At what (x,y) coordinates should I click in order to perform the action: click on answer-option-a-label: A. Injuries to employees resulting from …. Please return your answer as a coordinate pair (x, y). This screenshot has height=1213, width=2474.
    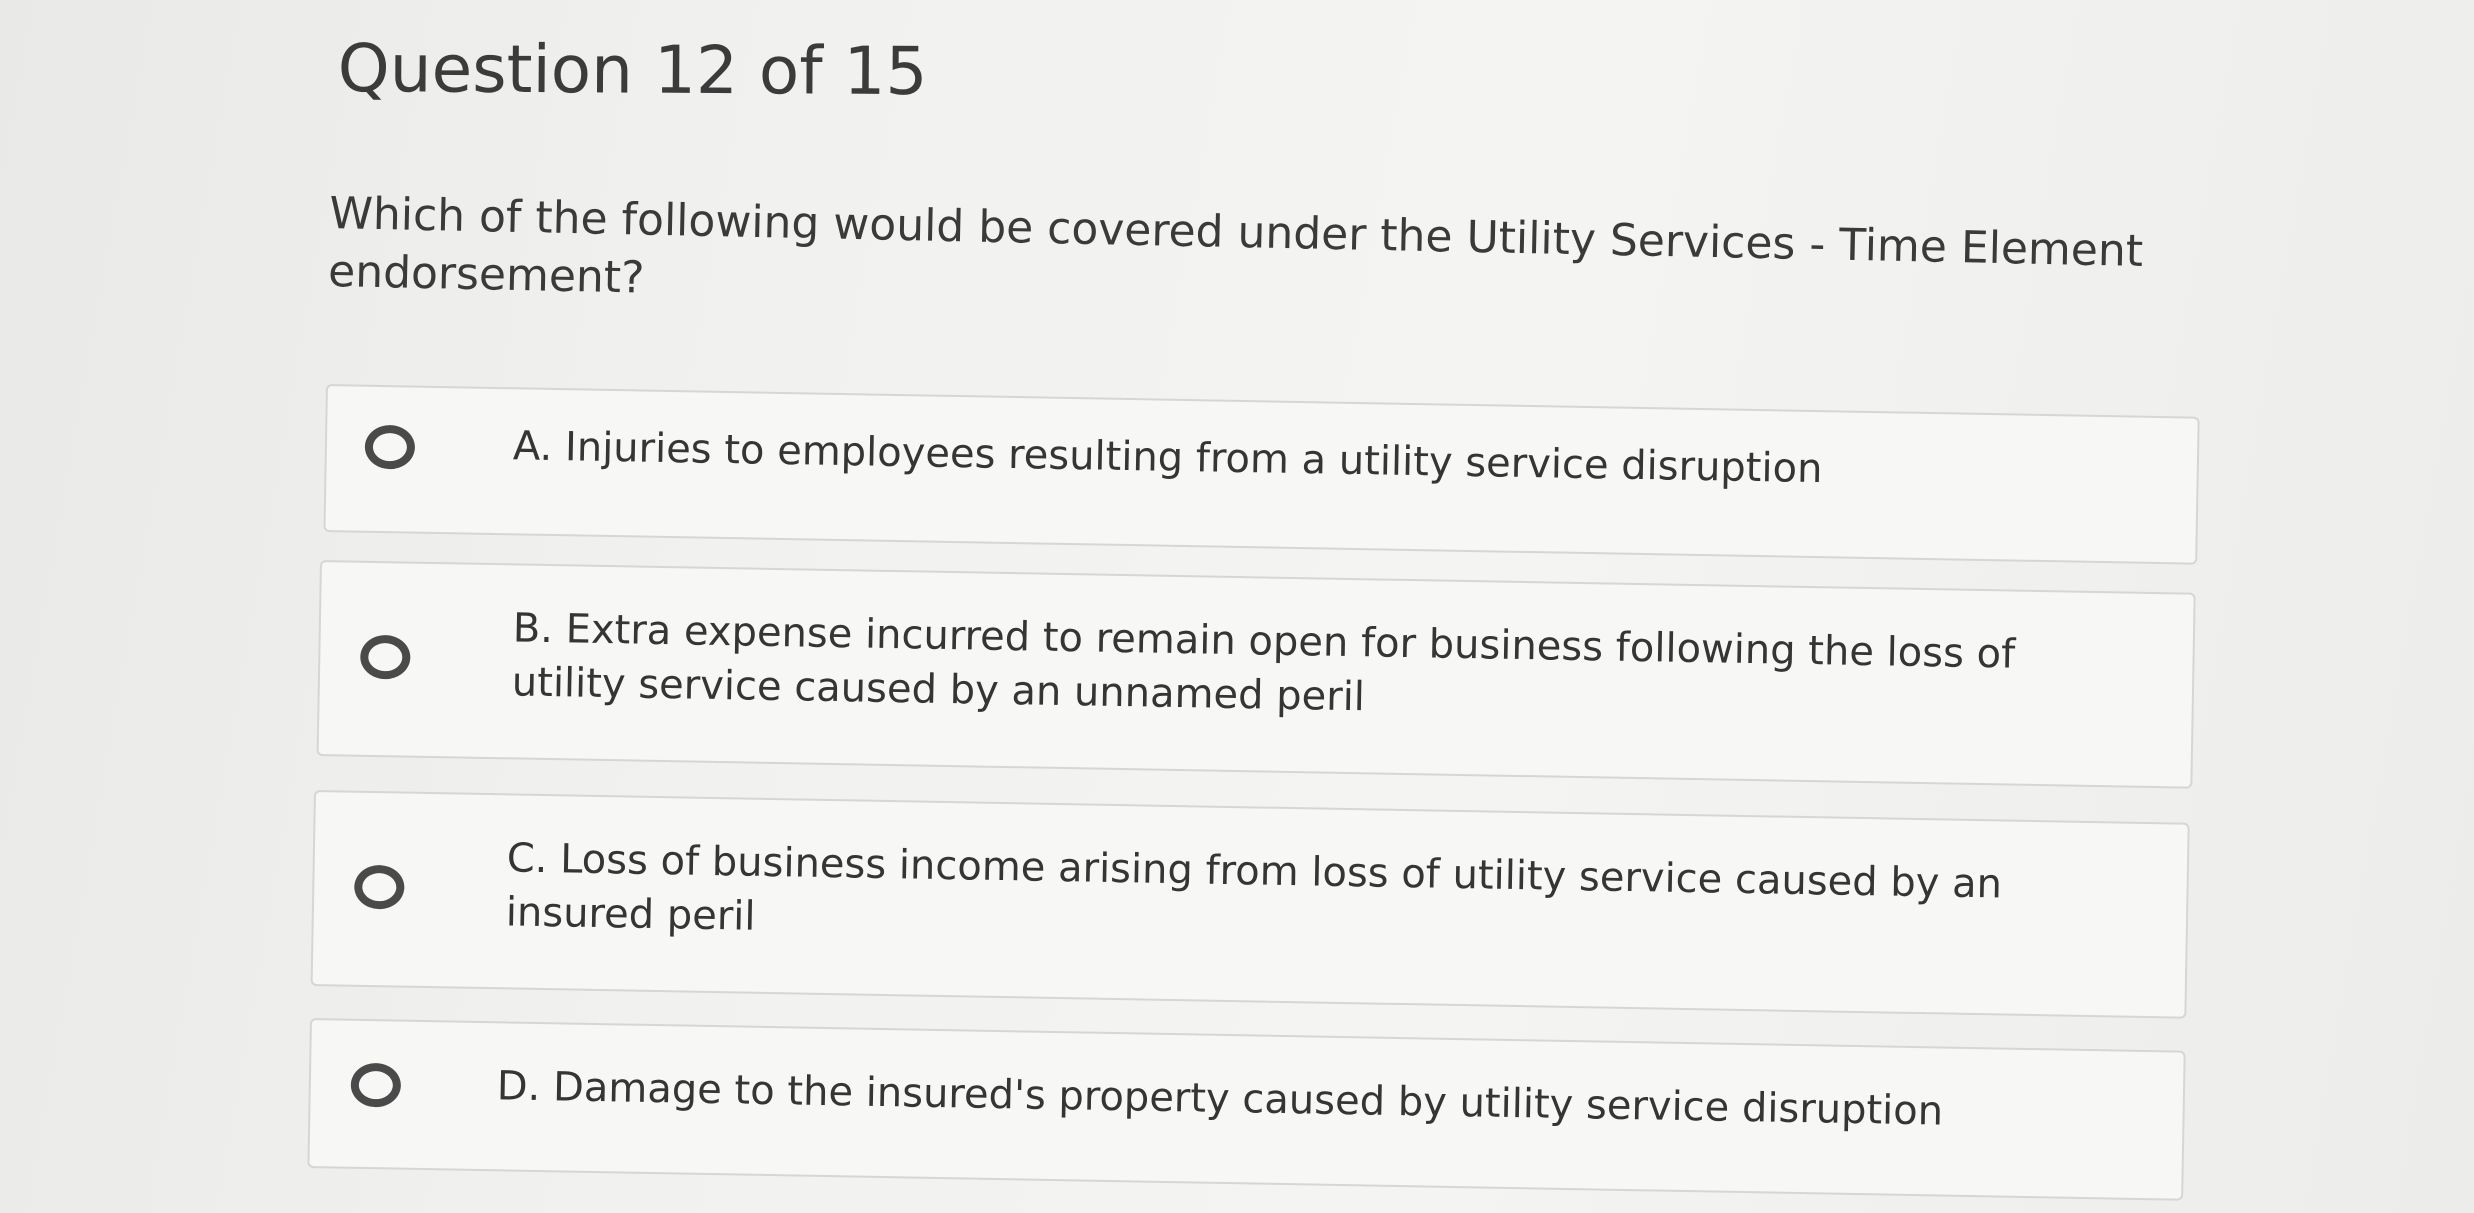
    Looking at the image, I should click on (1167, 458).